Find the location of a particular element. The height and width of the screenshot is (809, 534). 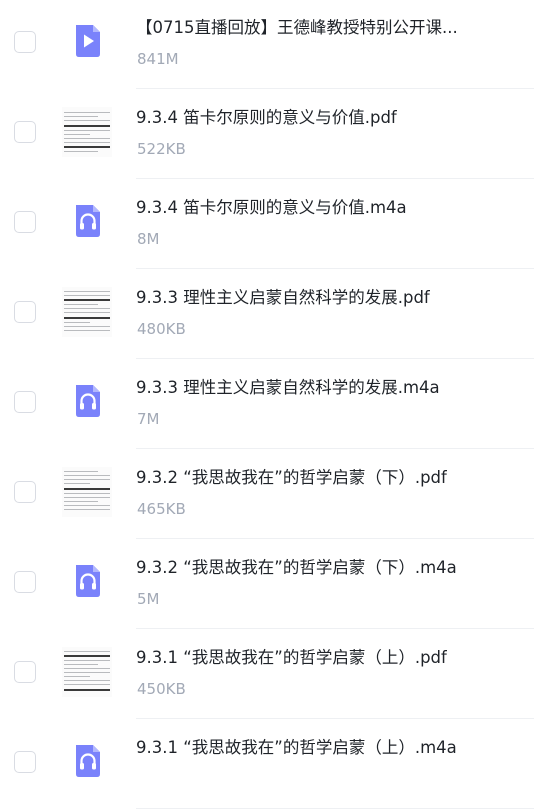

file-size: 7M is located at coordinates (148, 419).